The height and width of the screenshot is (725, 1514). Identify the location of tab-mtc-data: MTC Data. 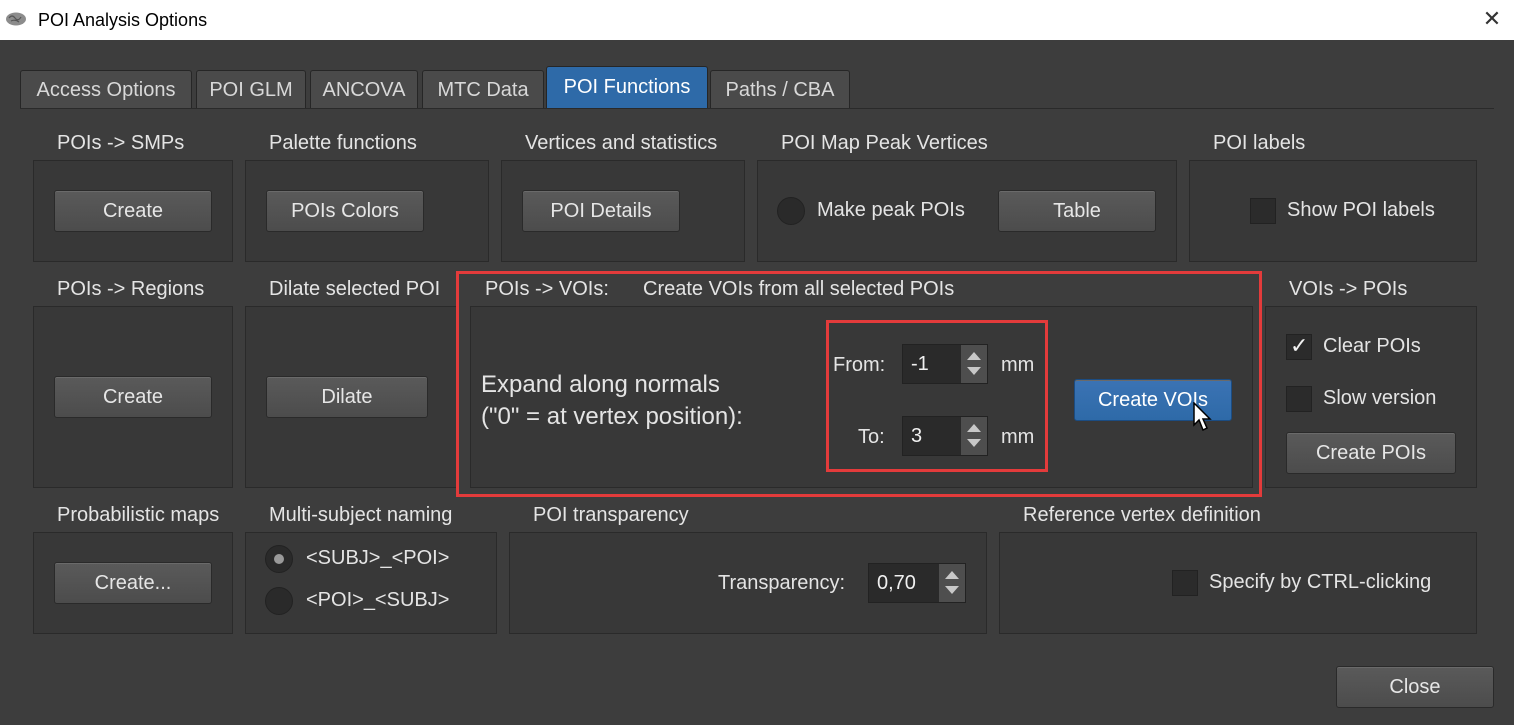
(483, 89).